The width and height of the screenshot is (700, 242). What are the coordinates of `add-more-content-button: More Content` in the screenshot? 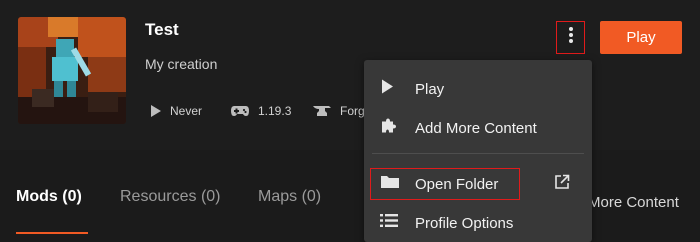 It's located at (633, 202).